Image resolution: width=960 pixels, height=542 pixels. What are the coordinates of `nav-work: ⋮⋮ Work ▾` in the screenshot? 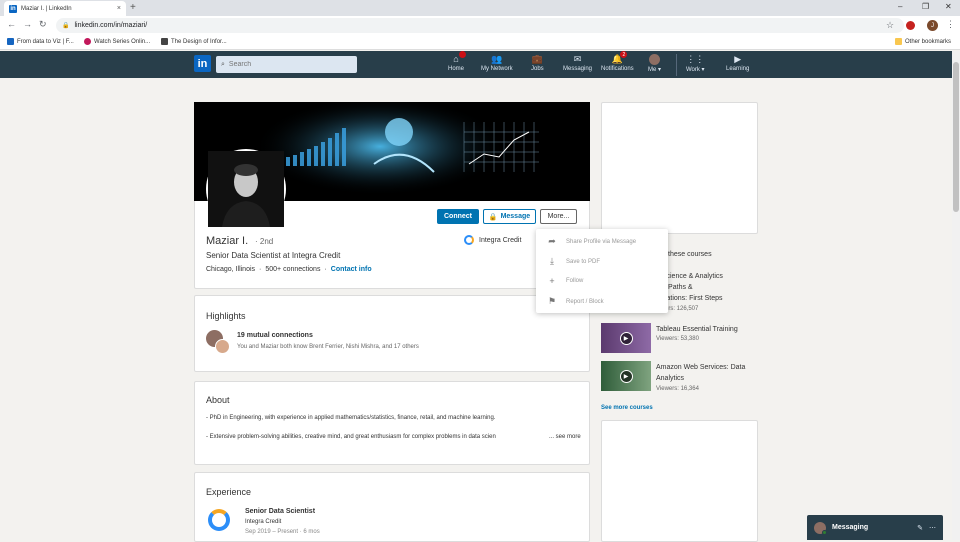 It's located at (695, 64).